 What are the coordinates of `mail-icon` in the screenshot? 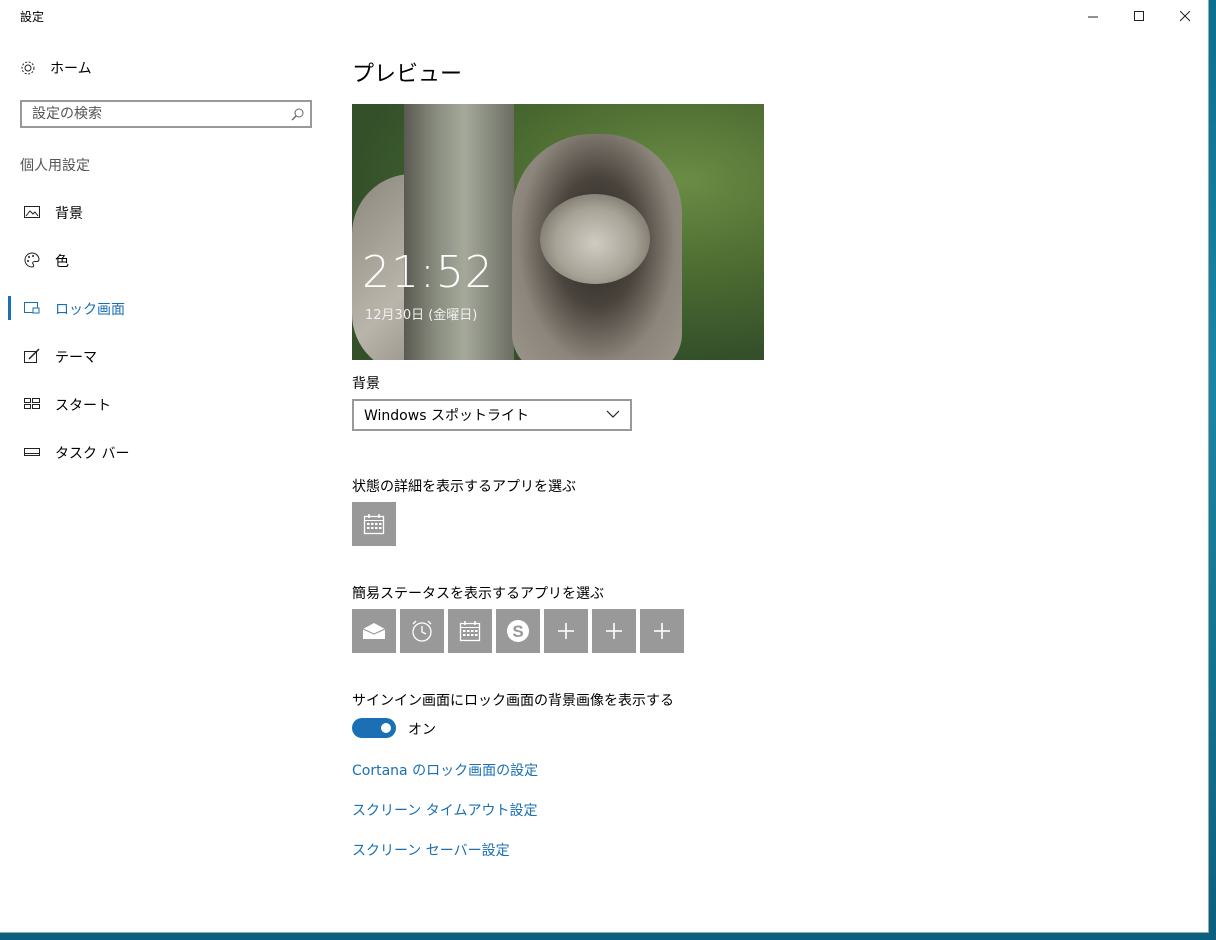 It's located at (374, 631).